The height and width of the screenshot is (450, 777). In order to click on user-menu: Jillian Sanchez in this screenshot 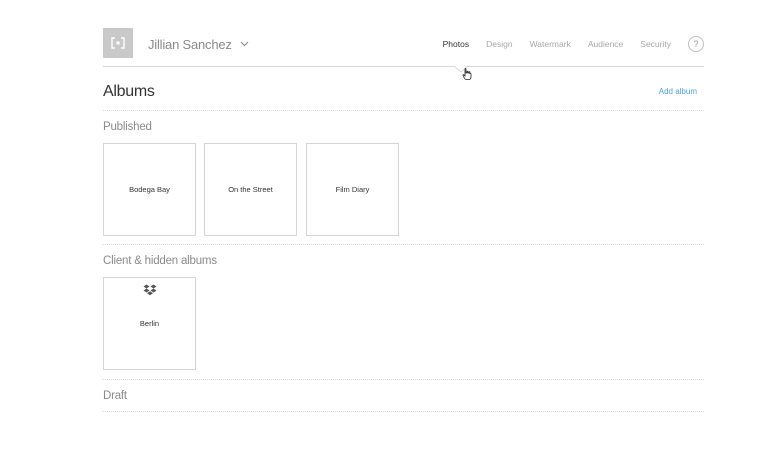, I will do `click(198, 44)`.